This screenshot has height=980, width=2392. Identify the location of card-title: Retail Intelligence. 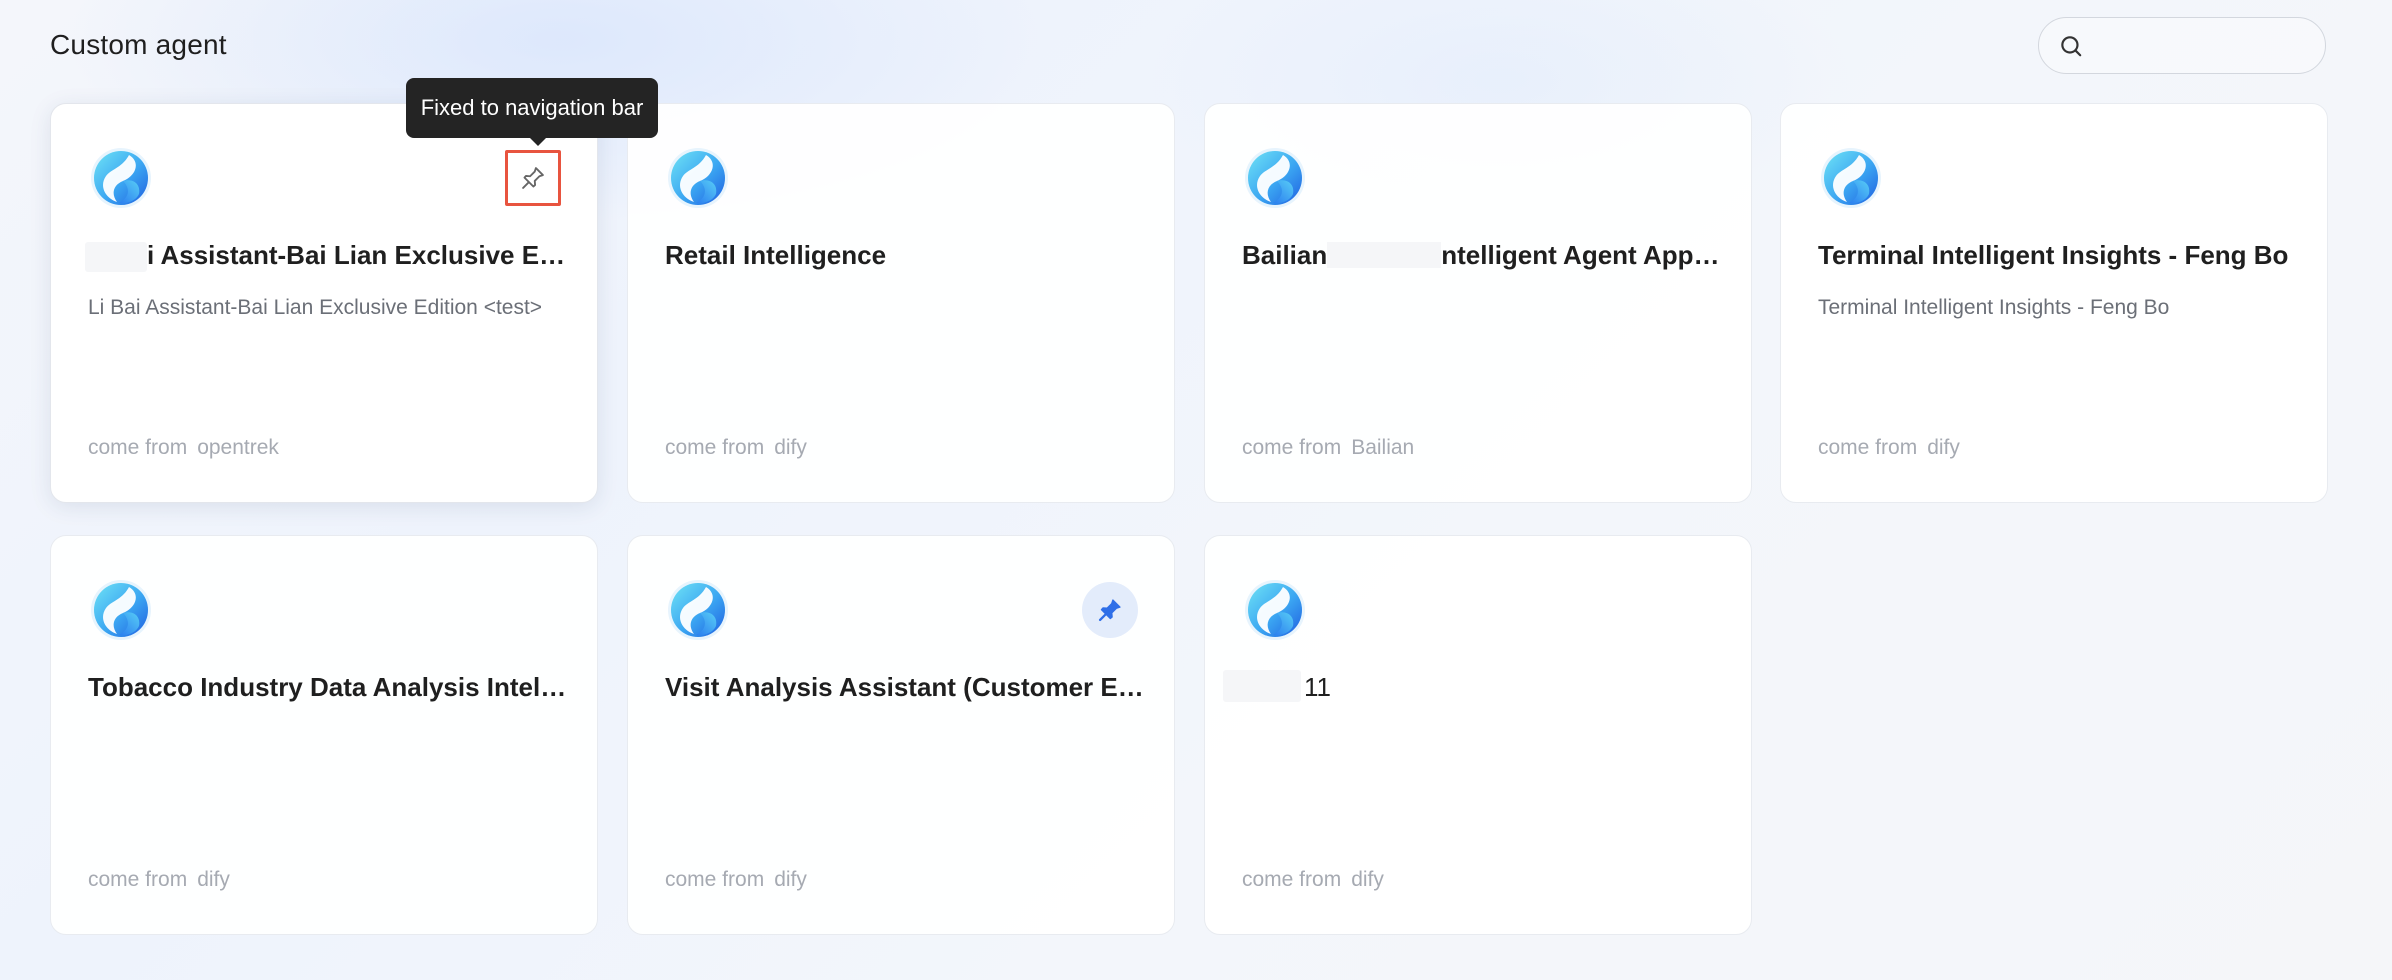
(776, 255).